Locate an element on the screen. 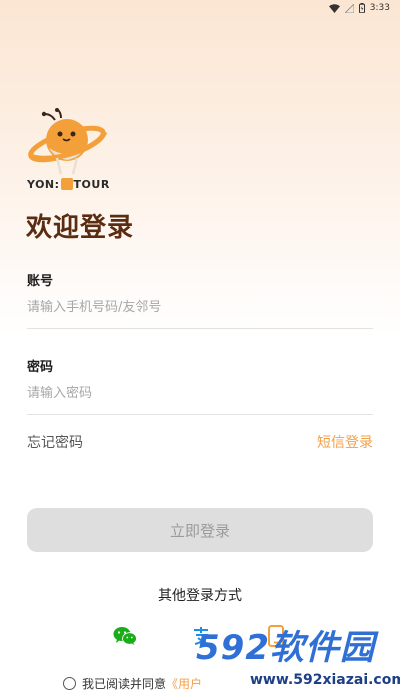 The width and height of the screenshot is (400, 700). other-login-title: 其他登录方式 is located at coordinates (200, 596).